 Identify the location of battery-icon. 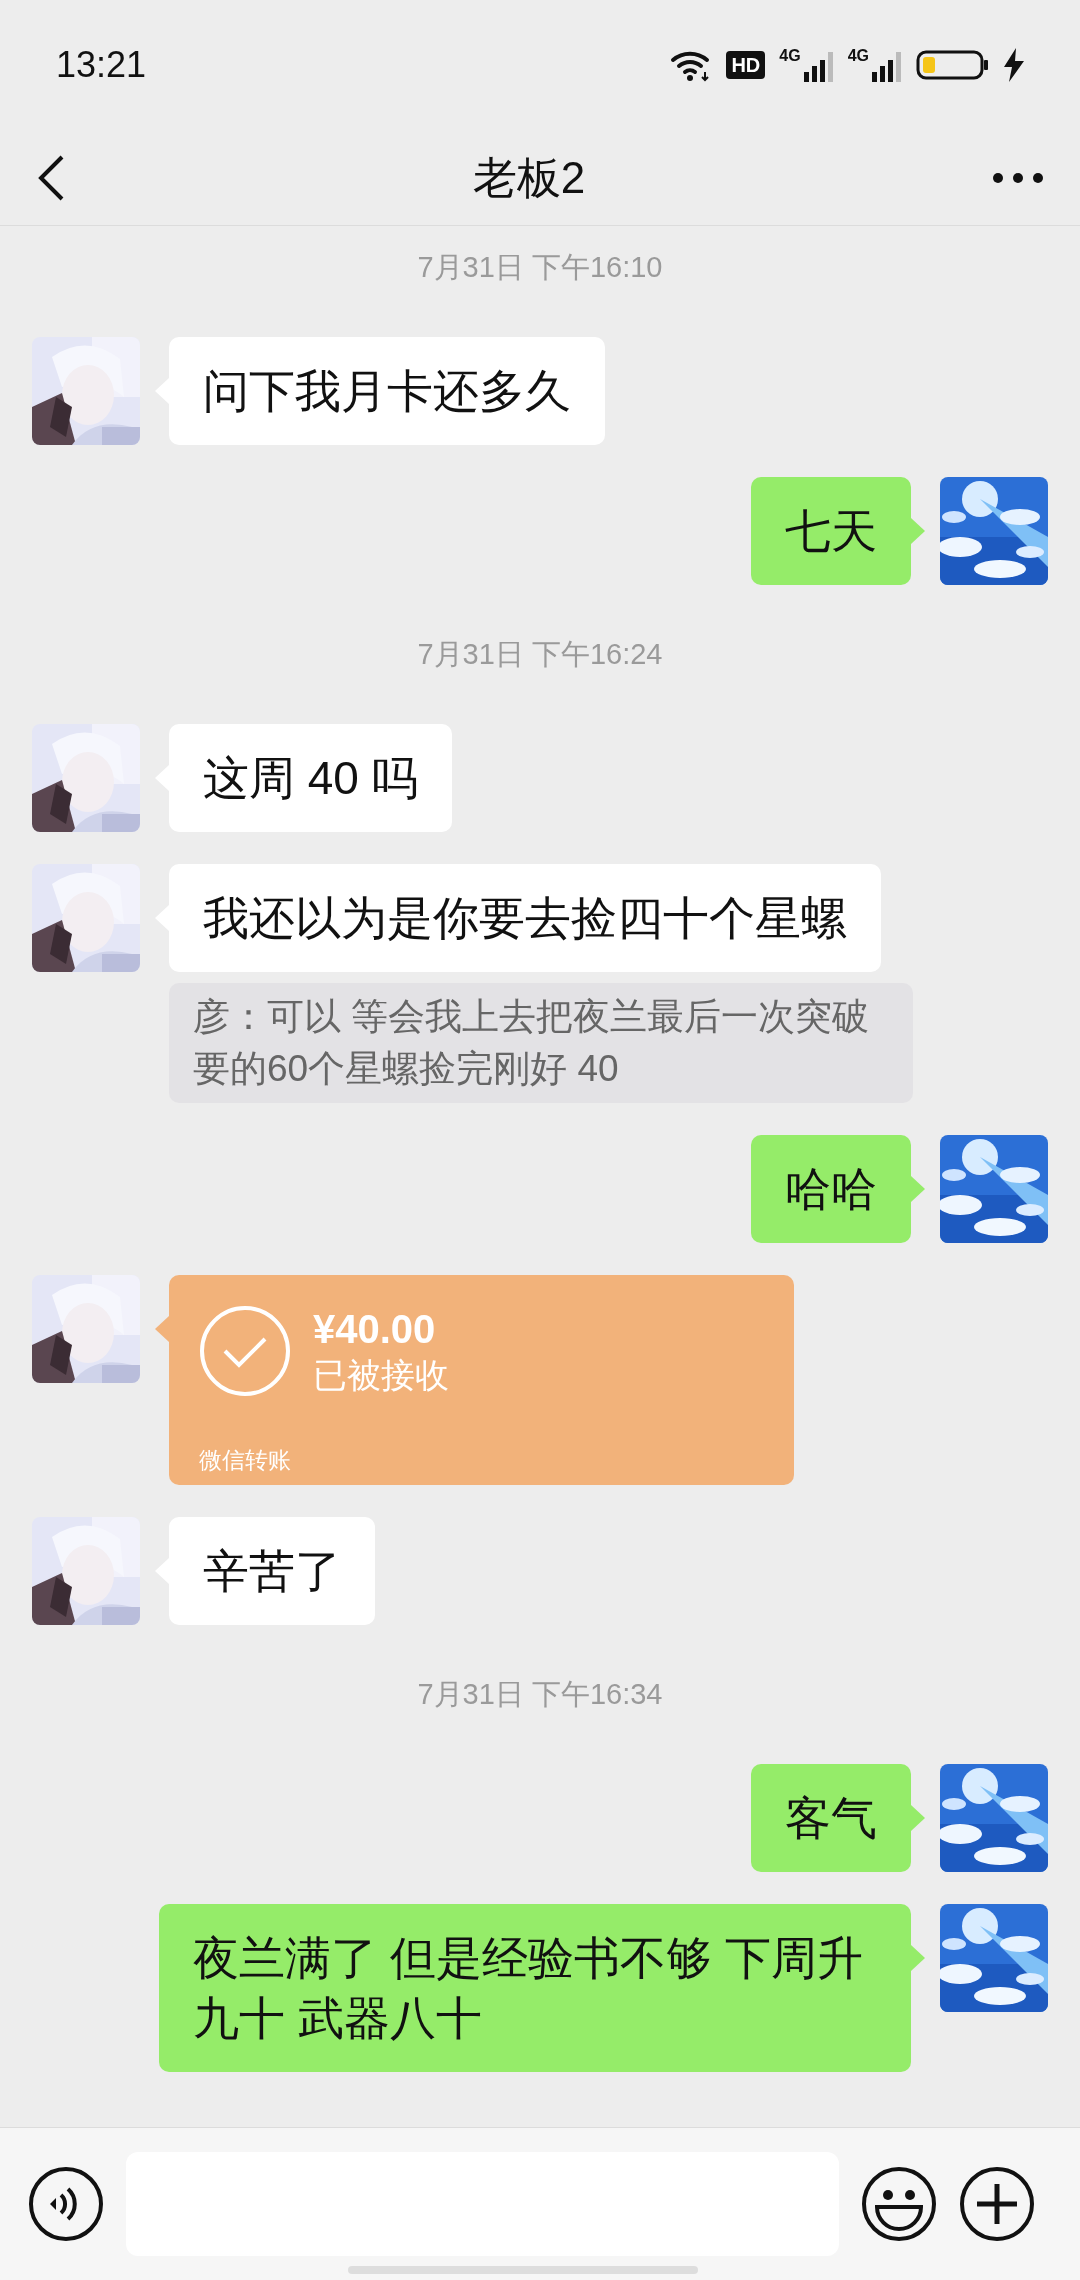
(953, 65).